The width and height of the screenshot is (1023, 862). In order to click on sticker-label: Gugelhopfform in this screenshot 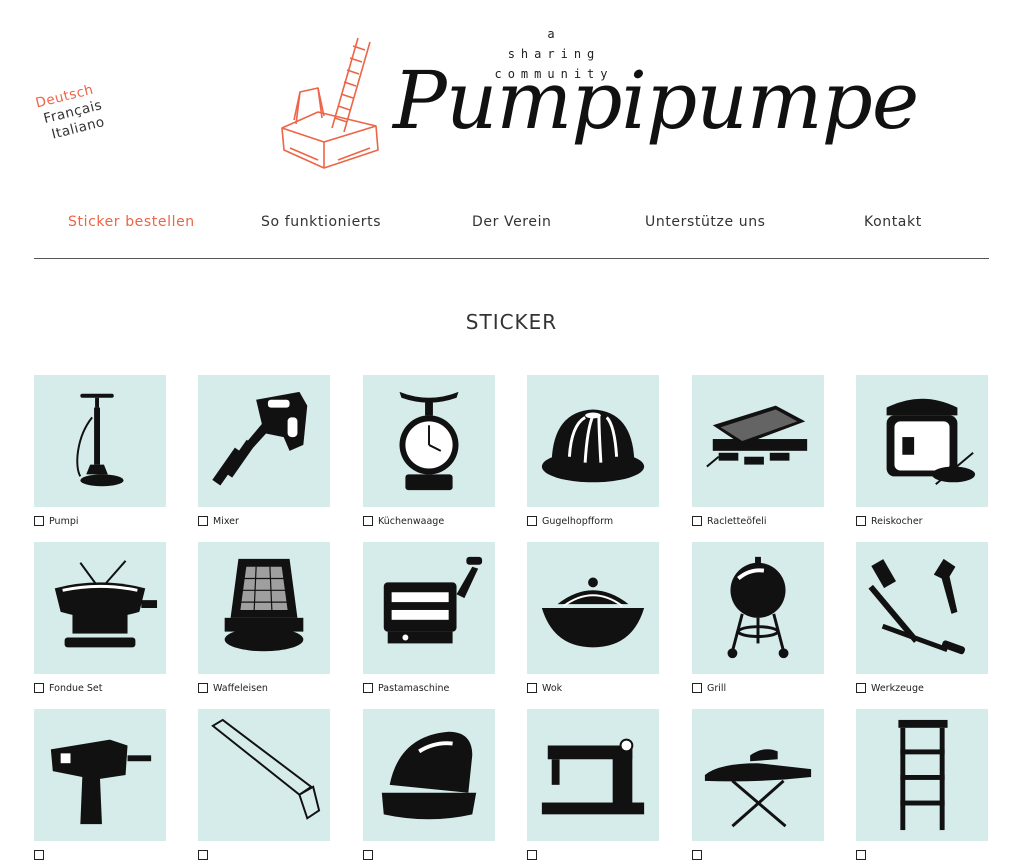, I will do `click(578, 521)`.